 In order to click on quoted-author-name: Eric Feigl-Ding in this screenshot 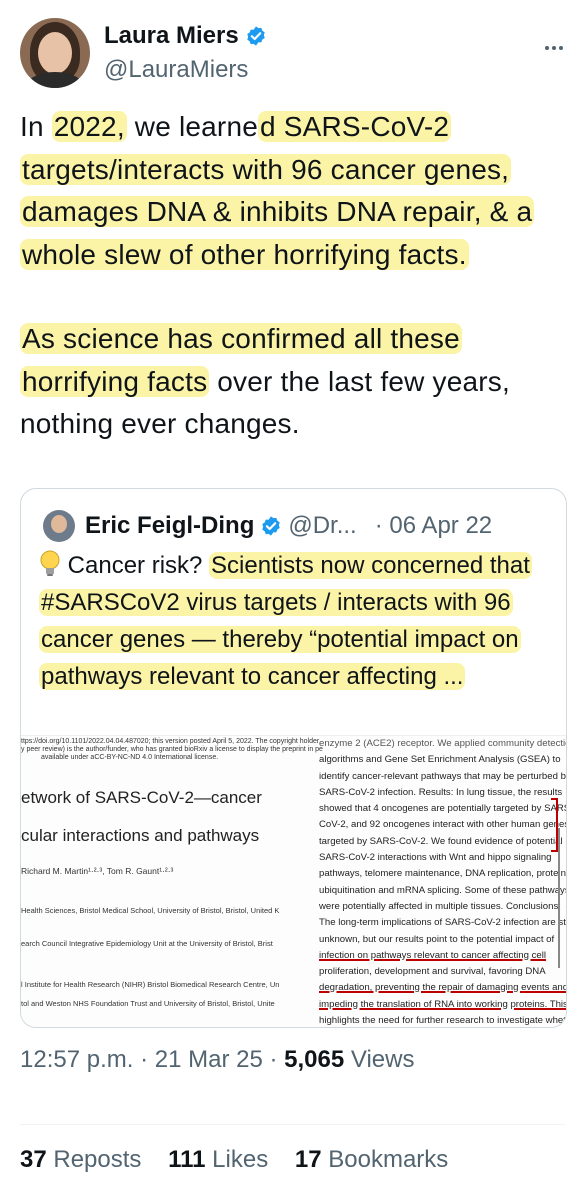, I will do `click(169, 526)`.